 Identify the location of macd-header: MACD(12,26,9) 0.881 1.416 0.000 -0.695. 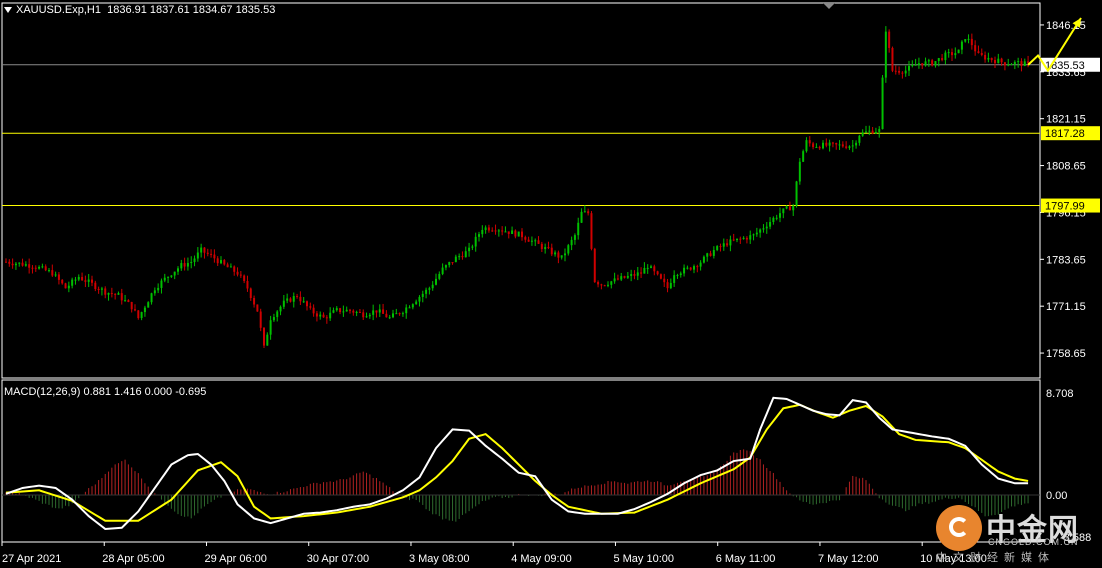
(105, 392).